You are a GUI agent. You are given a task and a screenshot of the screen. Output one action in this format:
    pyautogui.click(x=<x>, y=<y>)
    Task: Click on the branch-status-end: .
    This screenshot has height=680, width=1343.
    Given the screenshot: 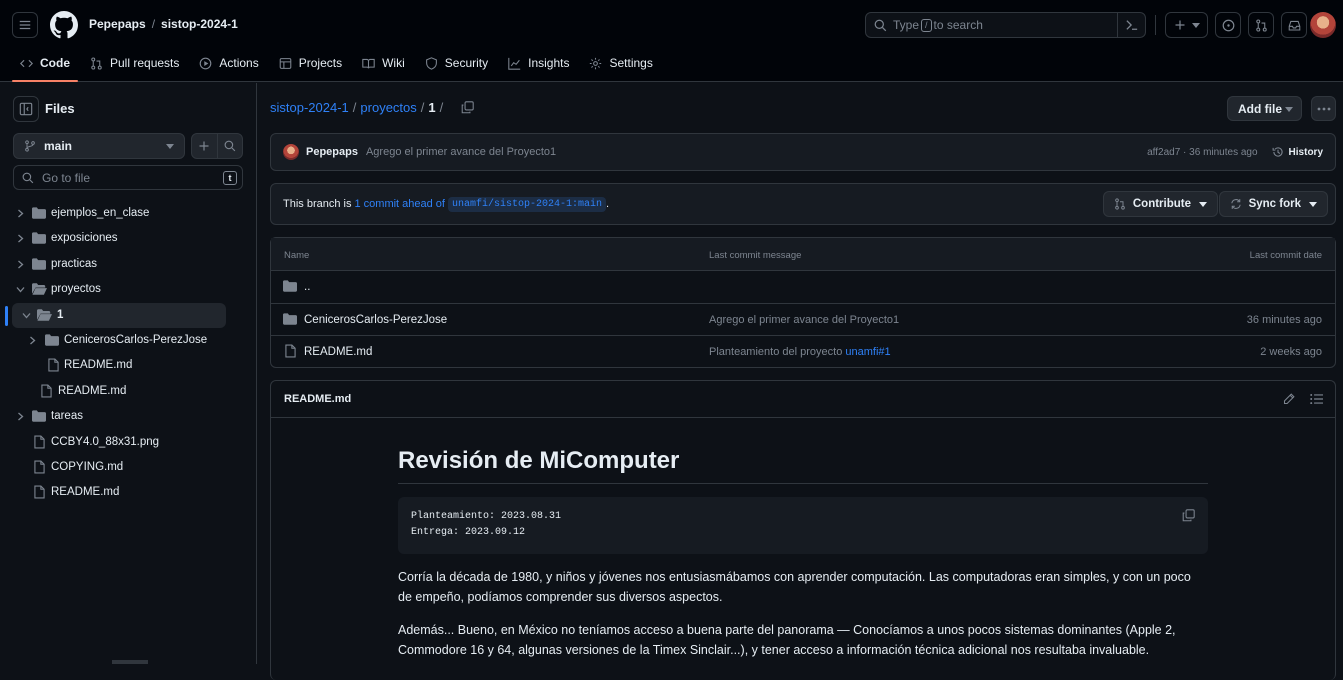 What is the action you would take?
    pyautogui.click(x=608, y=204)
    